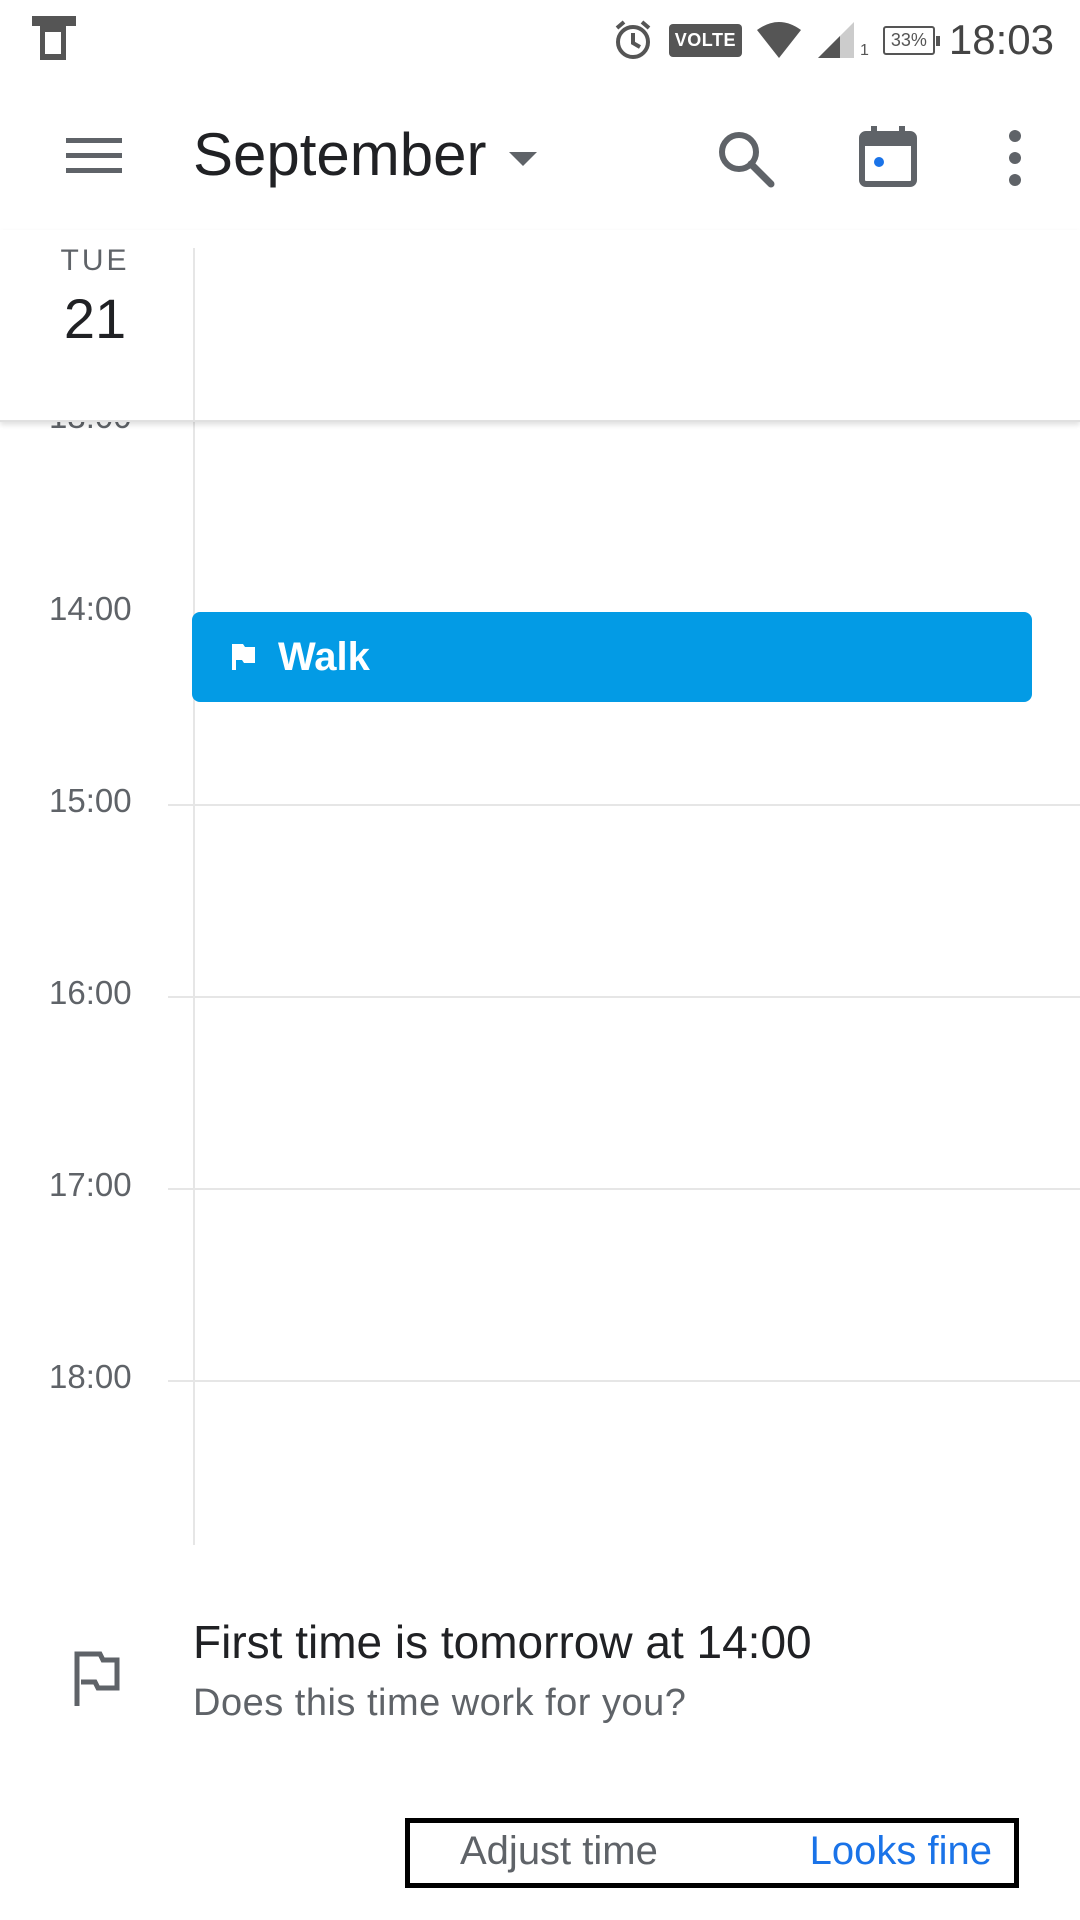 The image size is (1080, 1920). I want to click on more-options-icon, so click(1015, 158).